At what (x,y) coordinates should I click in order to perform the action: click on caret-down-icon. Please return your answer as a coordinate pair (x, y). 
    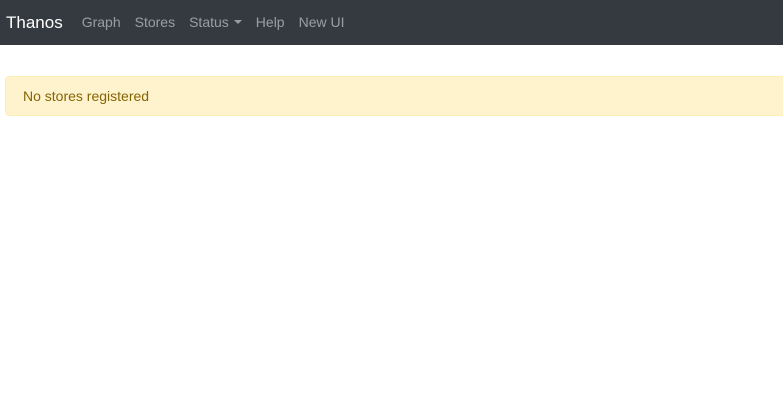
    Looking at the image, I should click on (237, 21).